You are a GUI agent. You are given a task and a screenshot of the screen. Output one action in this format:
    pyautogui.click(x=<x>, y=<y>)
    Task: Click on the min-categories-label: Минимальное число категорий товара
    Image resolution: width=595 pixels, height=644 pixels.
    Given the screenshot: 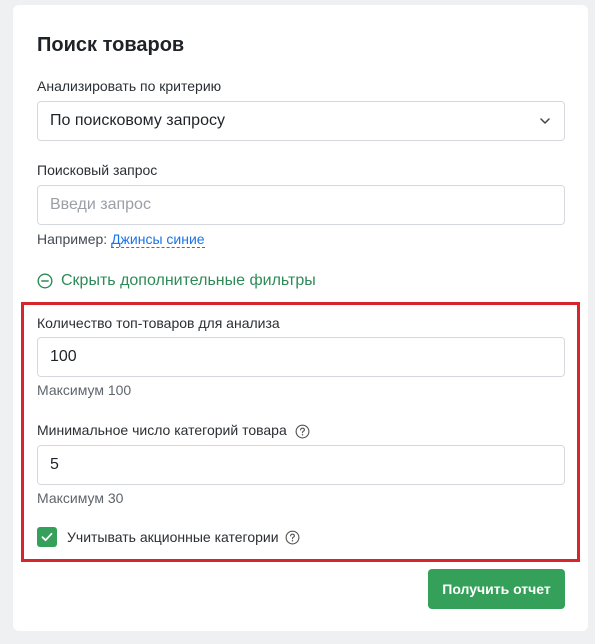 What is the action you would take?
    pyautogui.click(x=162, y=430)
    